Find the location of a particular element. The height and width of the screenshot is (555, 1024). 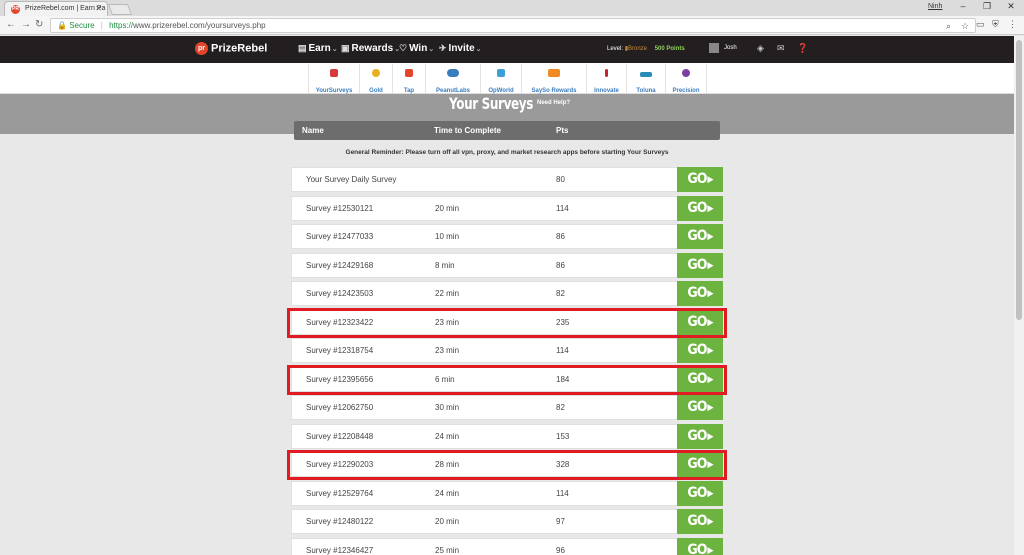

window-user: Ninh is located at coordinates (935, 6).